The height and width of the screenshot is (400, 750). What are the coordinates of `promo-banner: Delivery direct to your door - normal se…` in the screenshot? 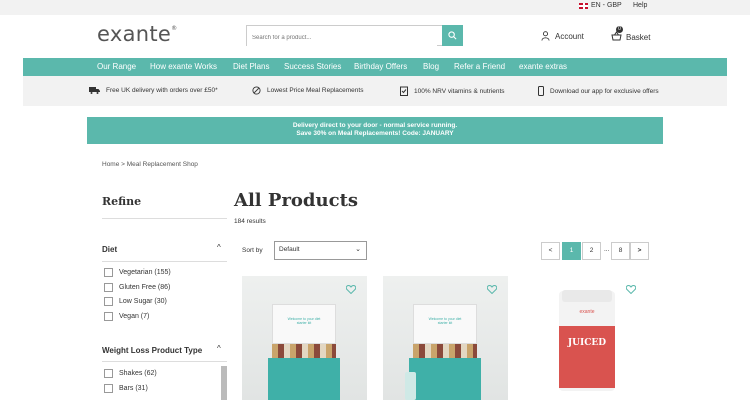 It's located at (375, 130).